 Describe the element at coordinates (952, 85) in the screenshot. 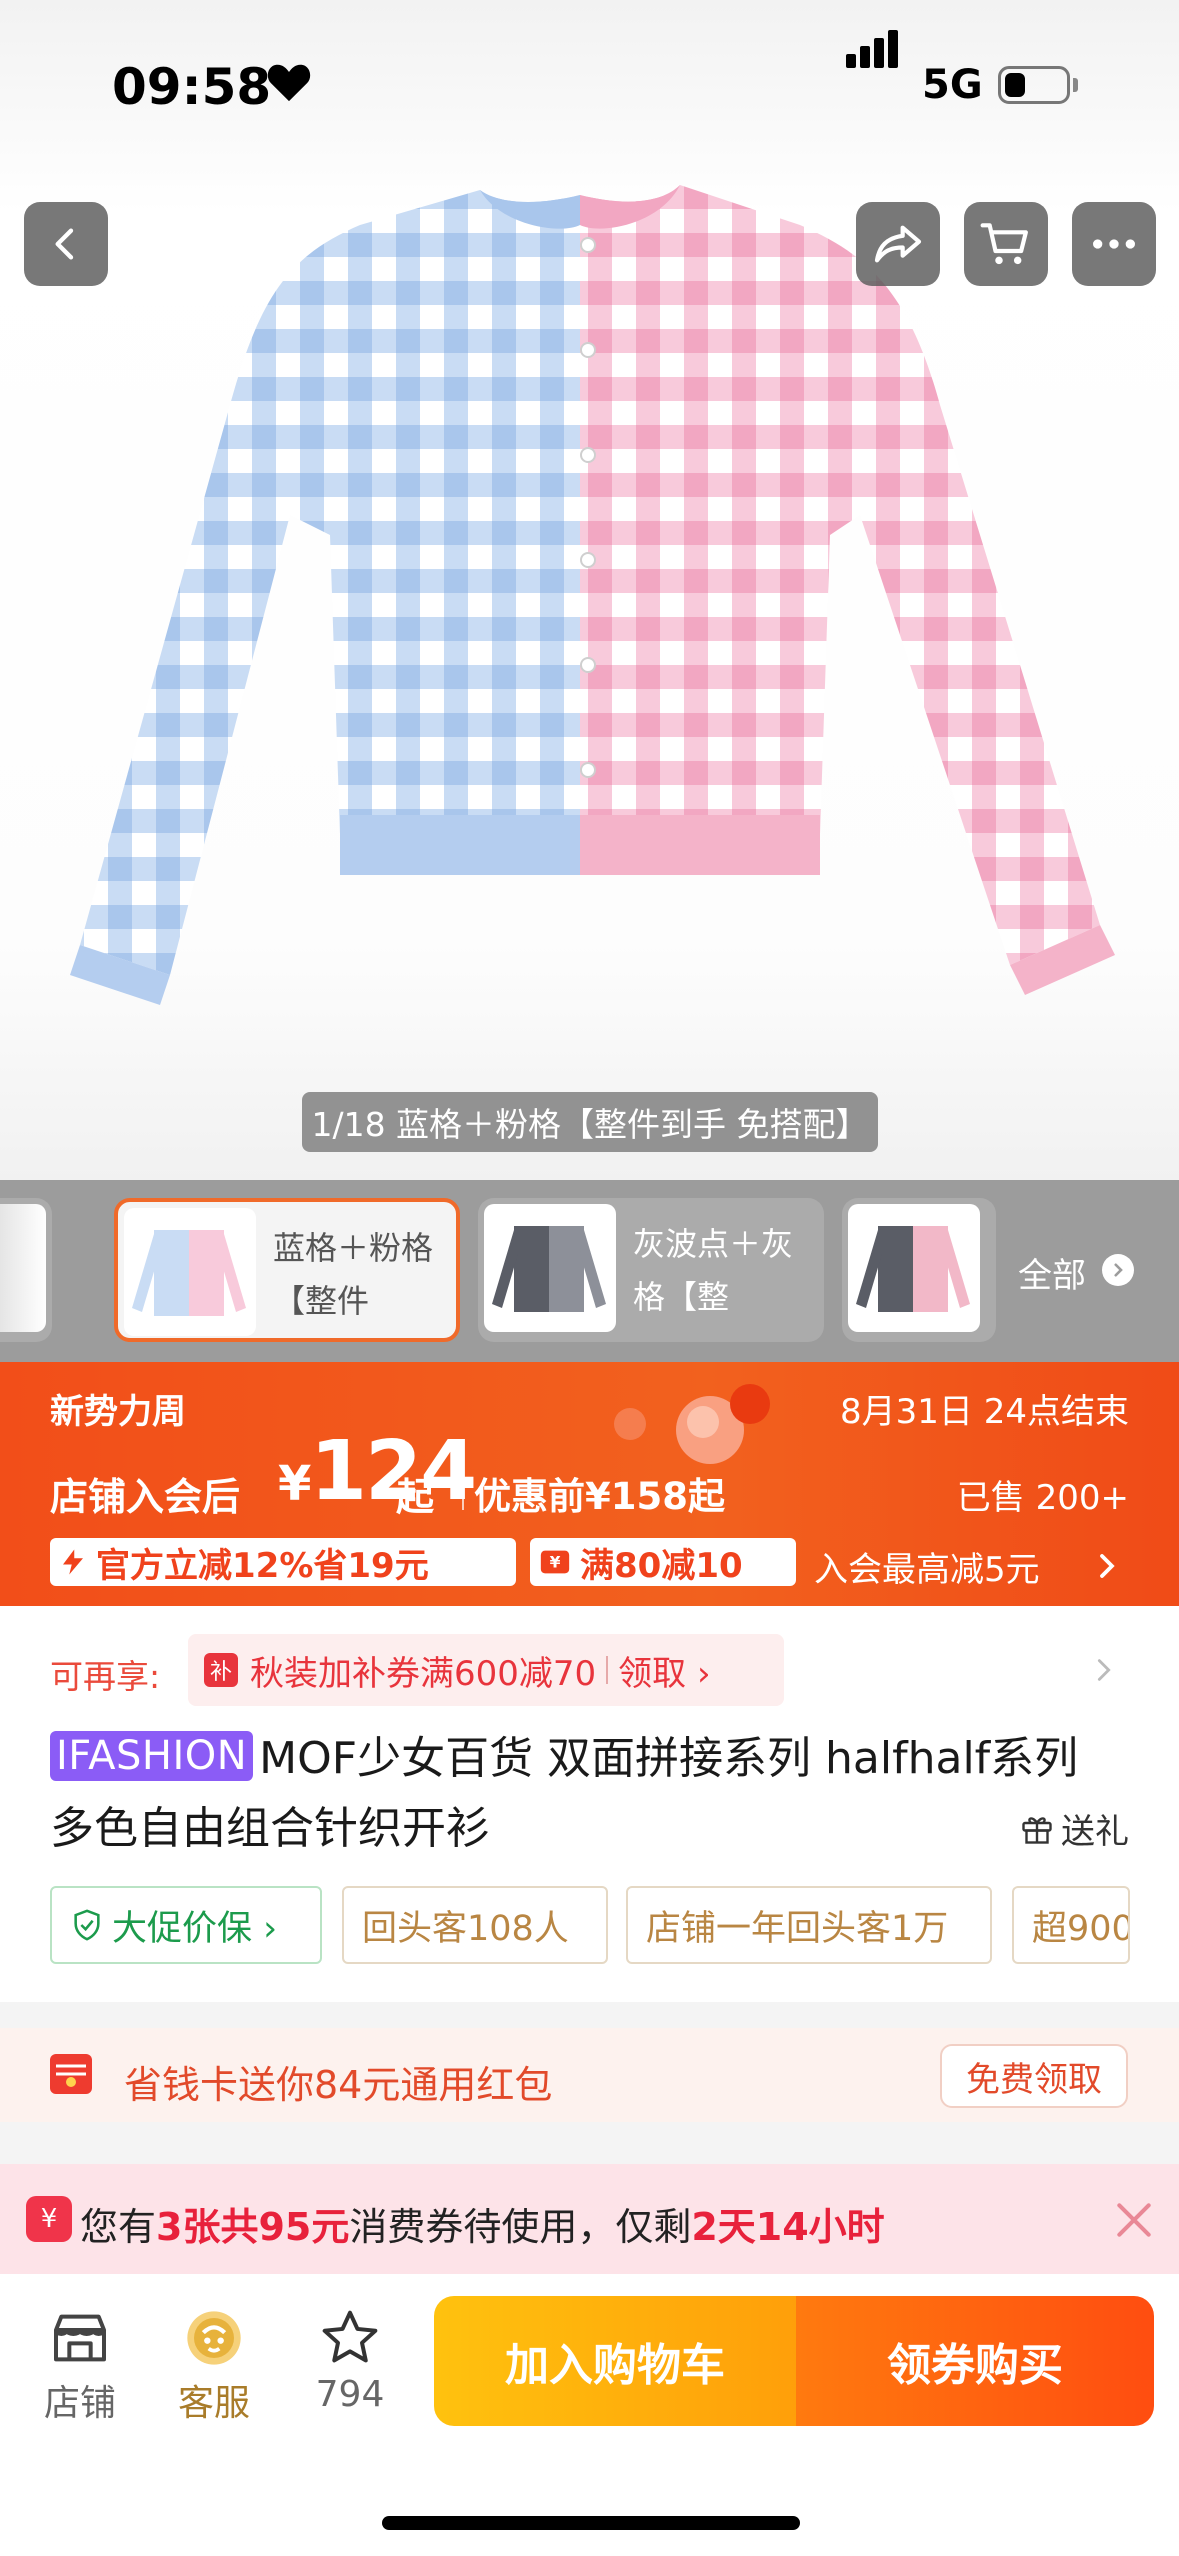

I see `network-label: 5G` at that location.